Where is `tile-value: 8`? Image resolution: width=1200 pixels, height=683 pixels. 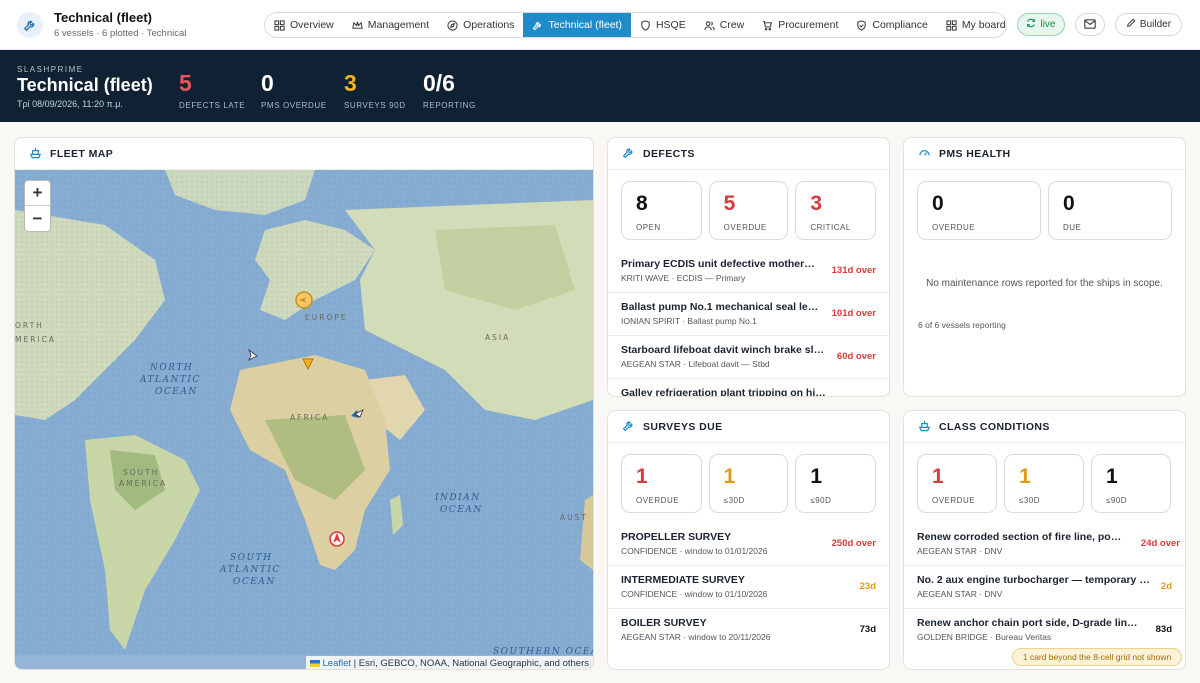
tile-value: 8 is located at coordinates (642, 203).